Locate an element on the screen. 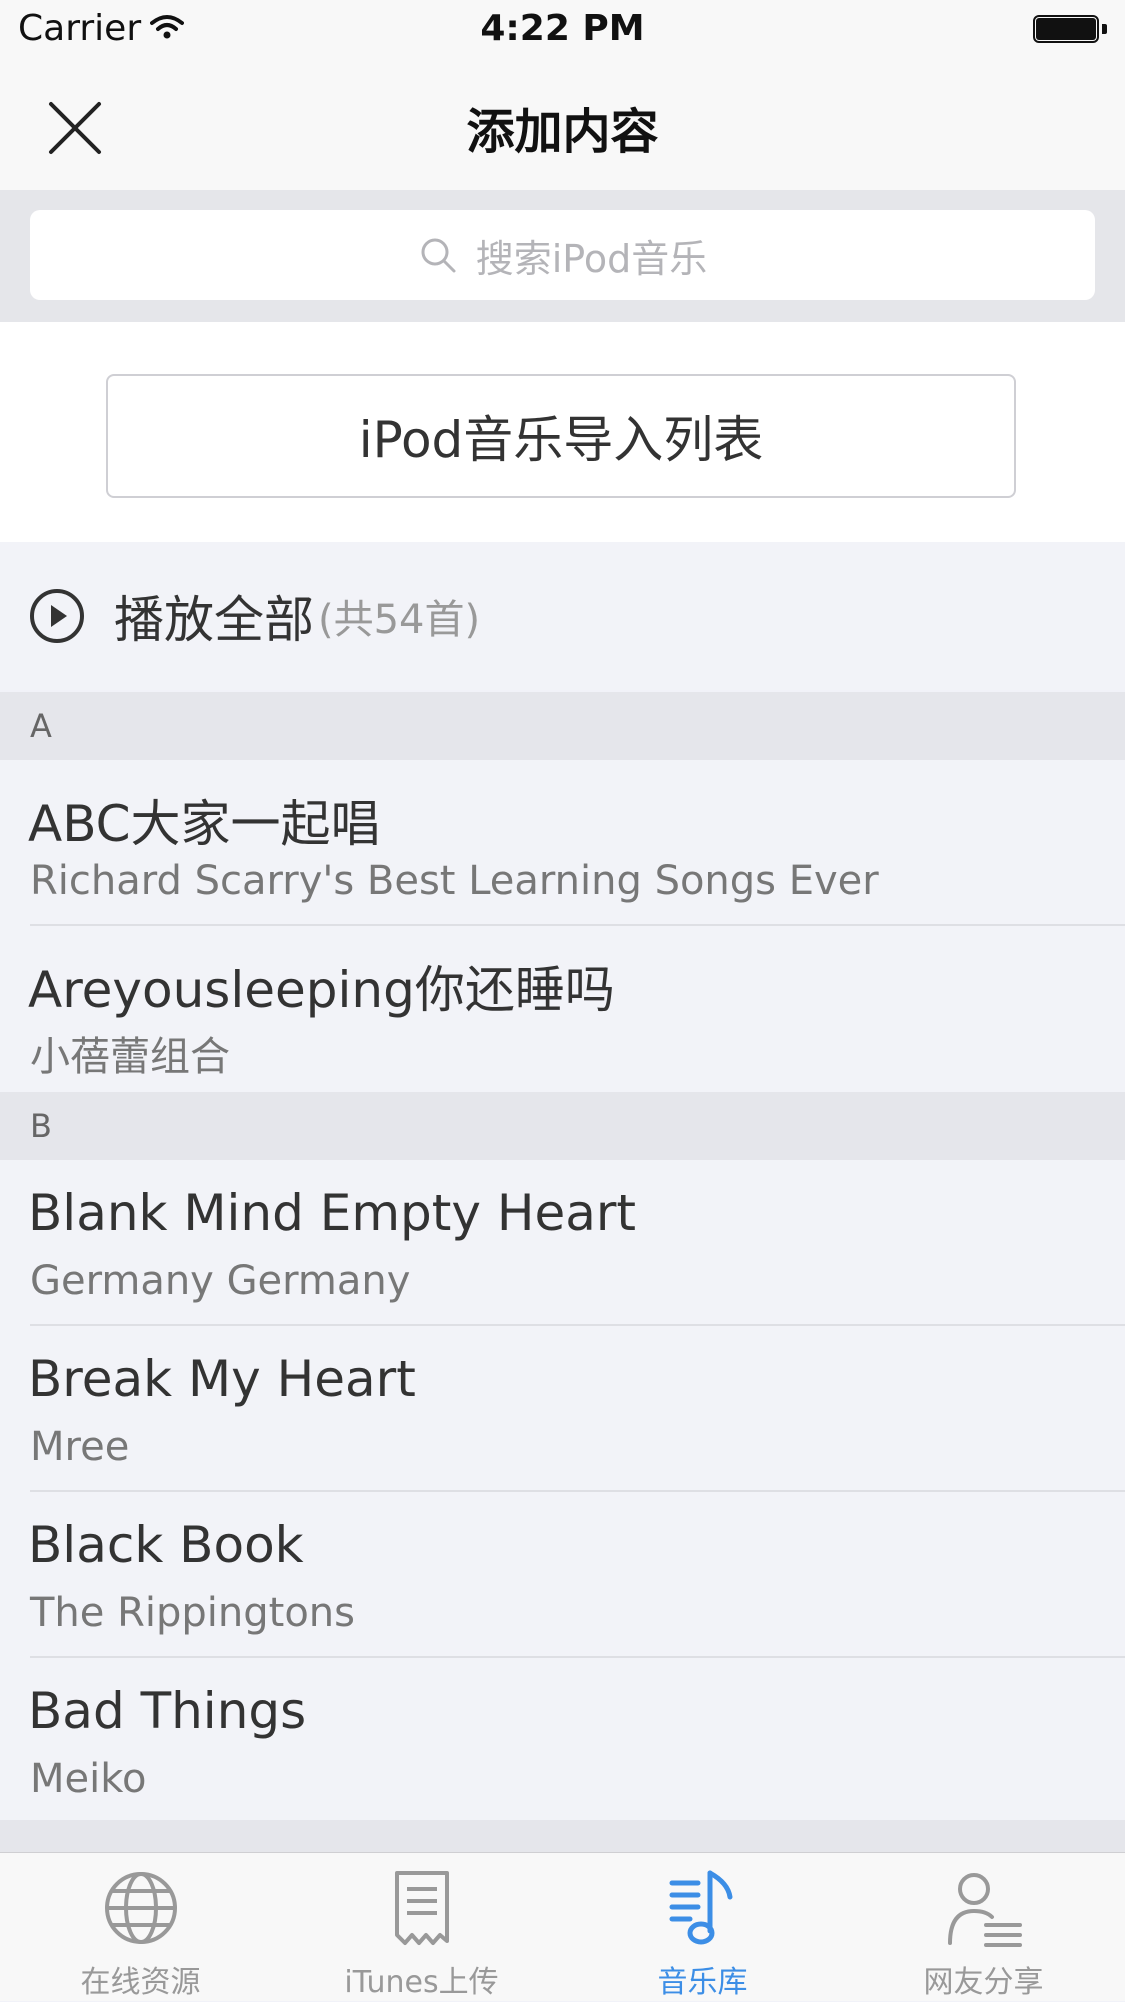 The height and width of the screenshot is (2002, 1125). search-icon is located at coordinates (438, 255).